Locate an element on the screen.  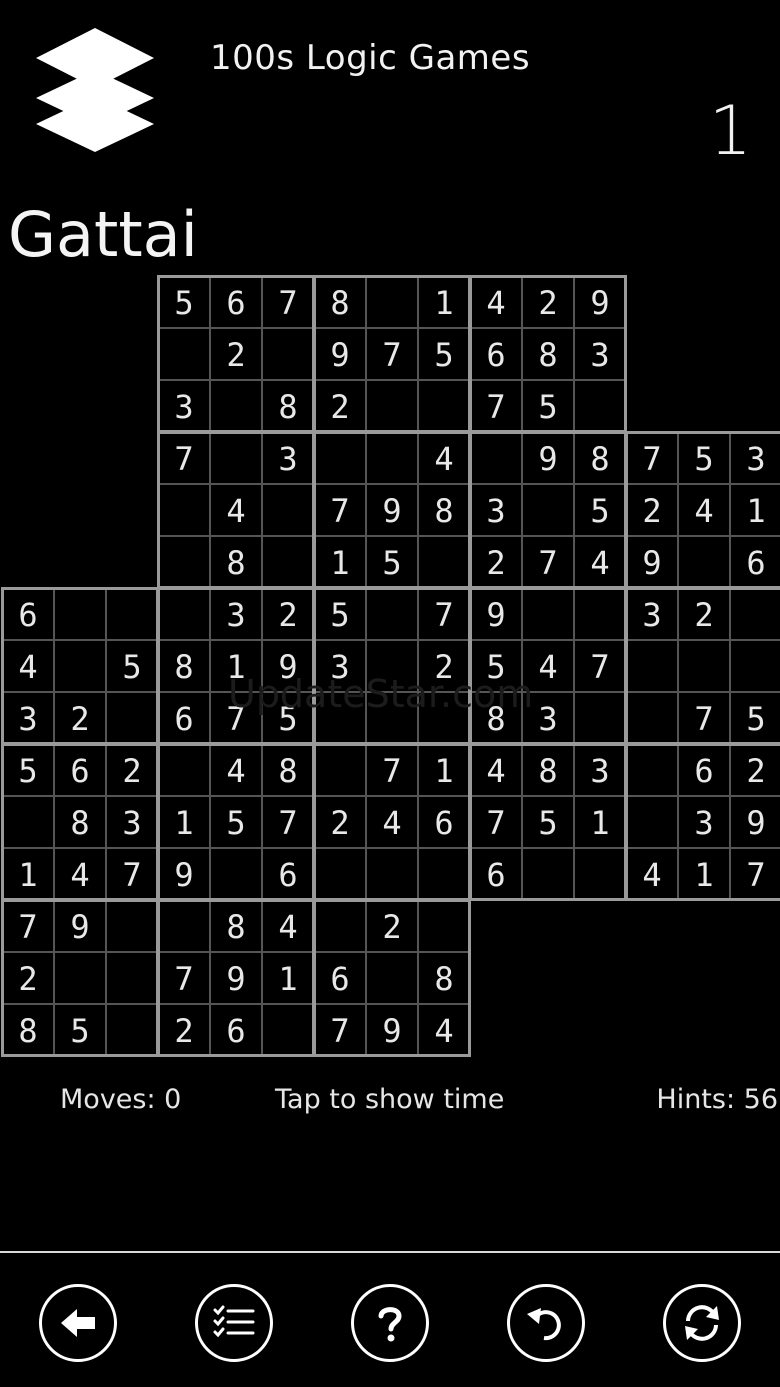
menu-button is located at coordinates (234, 1323).